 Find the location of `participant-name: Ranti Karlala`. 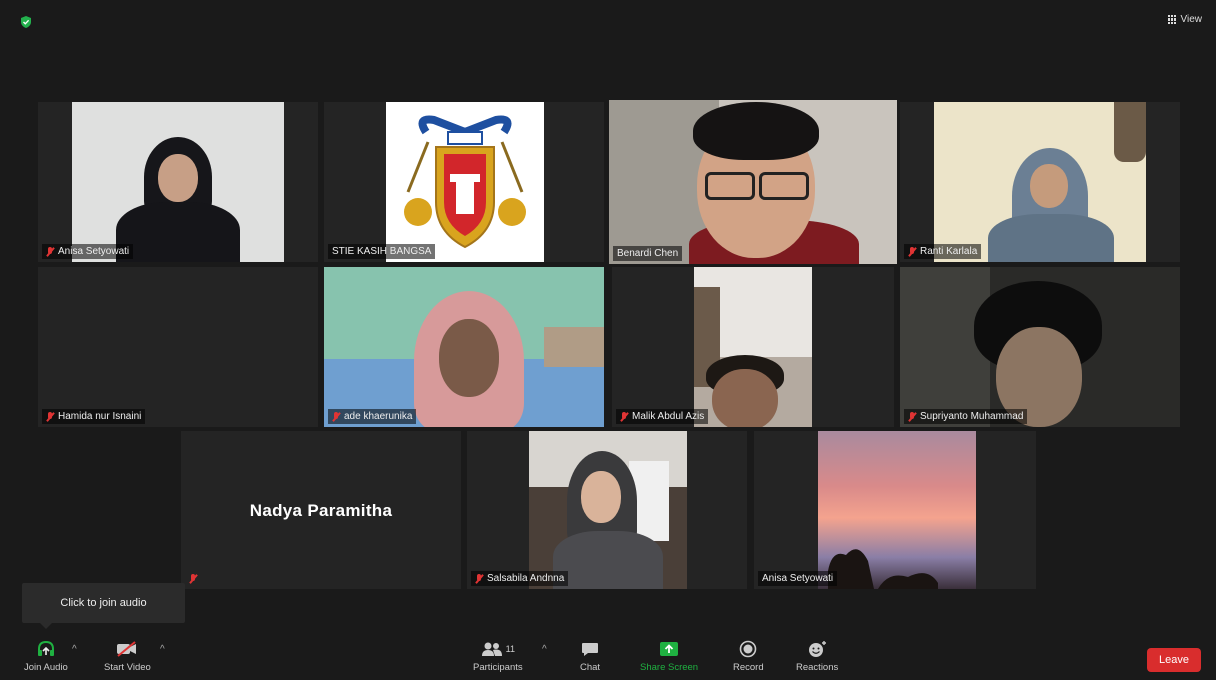

participant-name: Ranti Karlala is located at coordinates (949, 251).